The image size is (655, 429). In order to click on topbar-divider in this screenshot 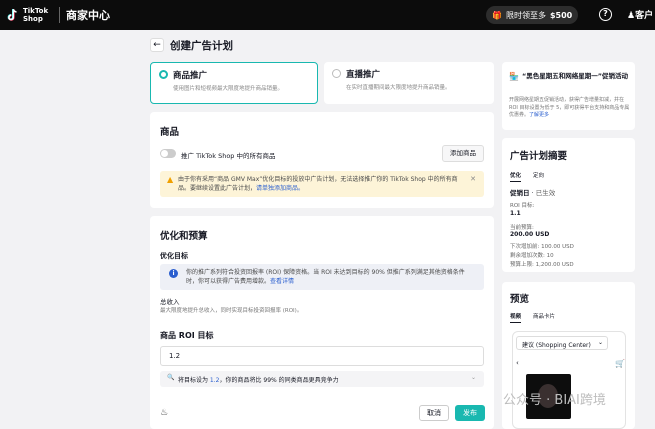, I will do `click(59, 15)`.